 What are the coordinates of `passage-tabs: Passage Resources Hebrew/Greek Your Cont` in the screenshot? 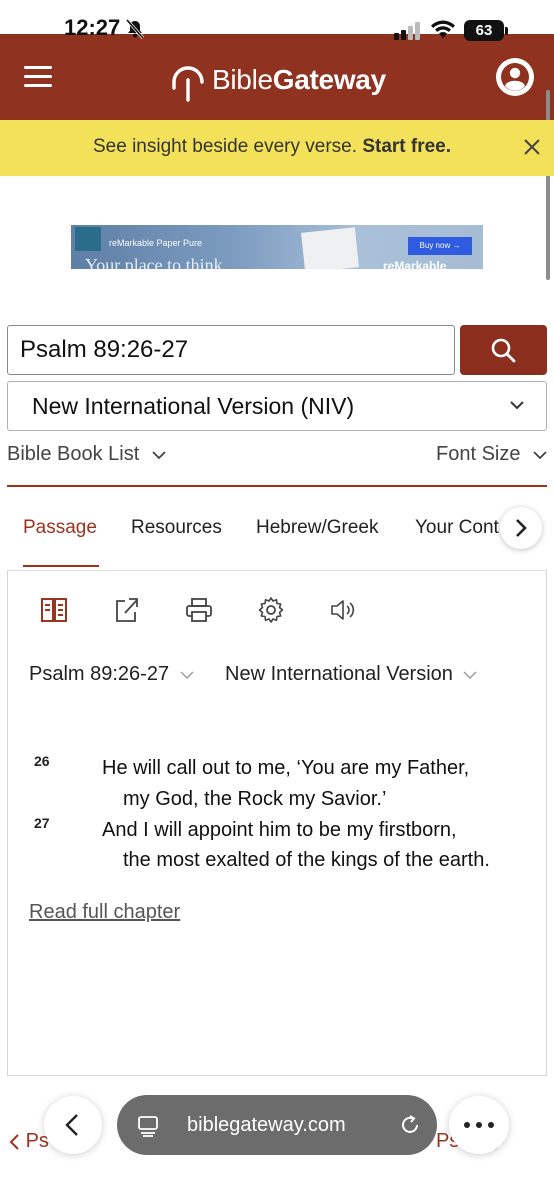 It's located at (277, 537).